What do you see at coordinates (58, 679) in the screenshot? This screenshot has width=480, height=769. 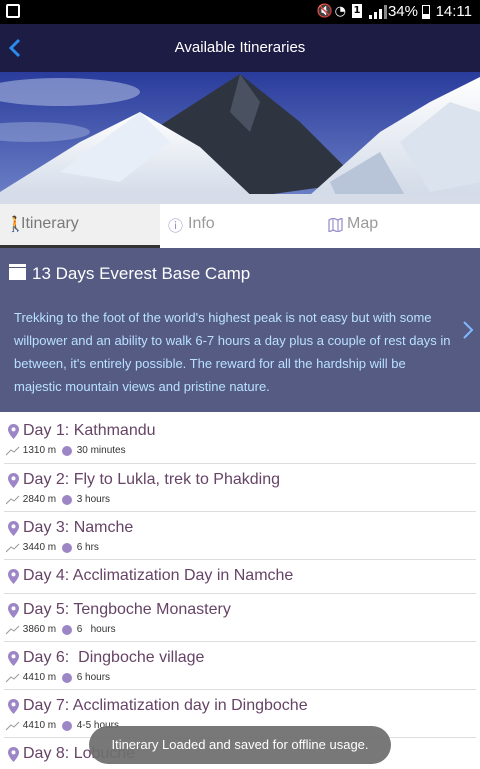 I see `day-meta: 4410 m 6 hours` at bounding box center [58, 679].